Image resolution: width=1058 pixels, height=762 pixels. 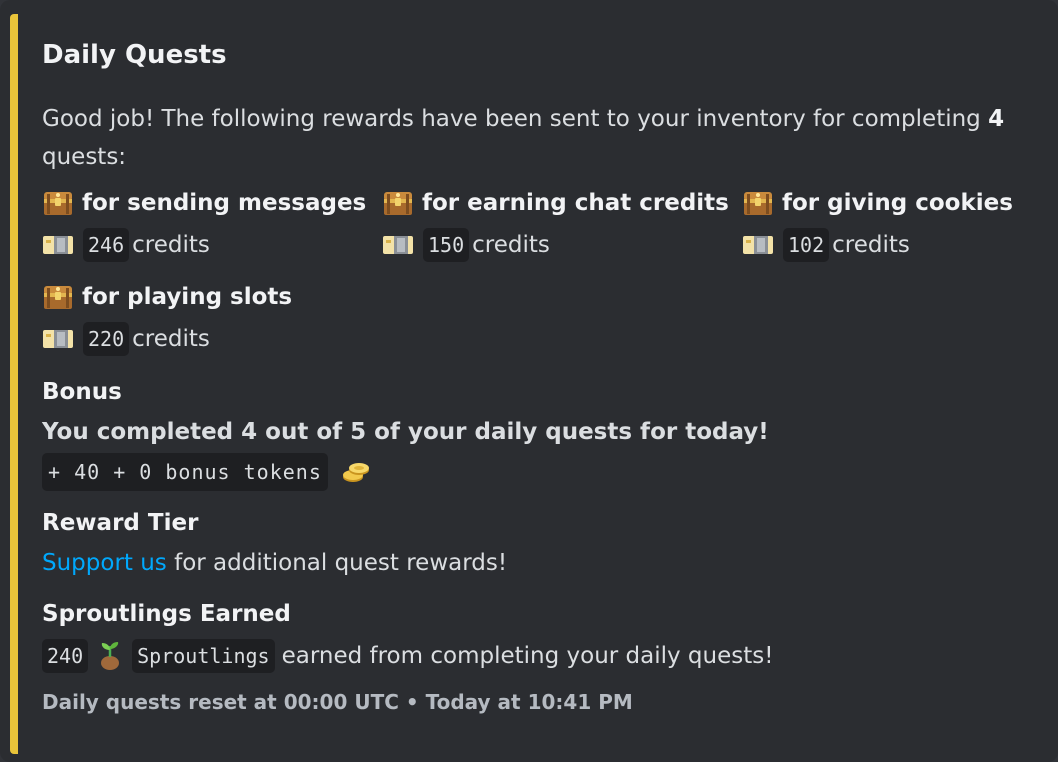 I want to click on quest-name: for sending messages, so click(x=224, y=203).